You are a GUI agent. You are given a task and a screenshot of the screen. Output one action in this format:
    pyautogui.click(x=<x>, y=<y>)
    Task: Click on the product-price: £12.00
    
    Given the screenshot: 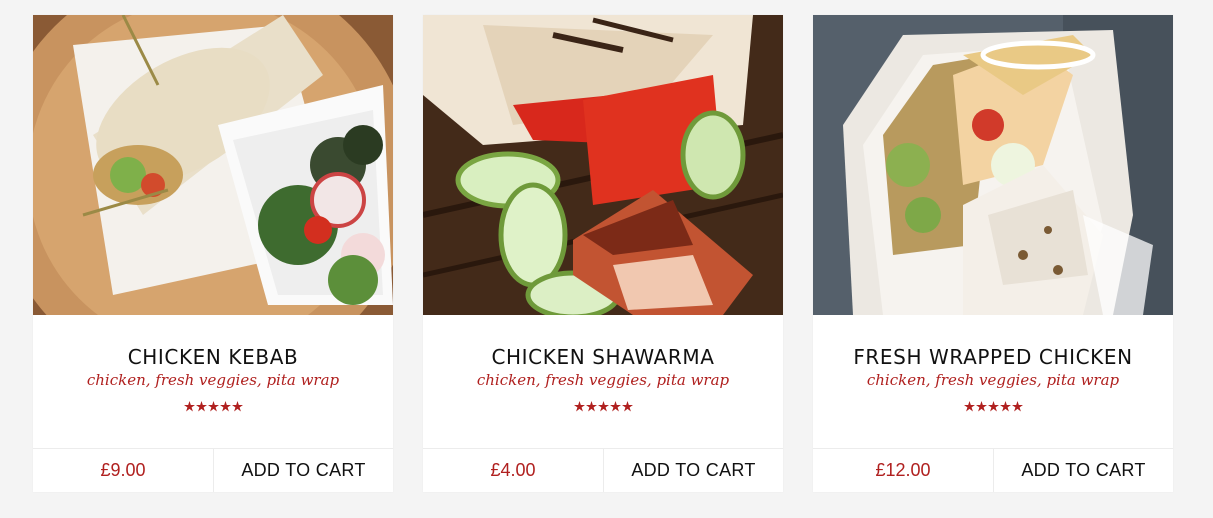 What is the action you would take?
    pyautogui.click(x=903, y=470)
    